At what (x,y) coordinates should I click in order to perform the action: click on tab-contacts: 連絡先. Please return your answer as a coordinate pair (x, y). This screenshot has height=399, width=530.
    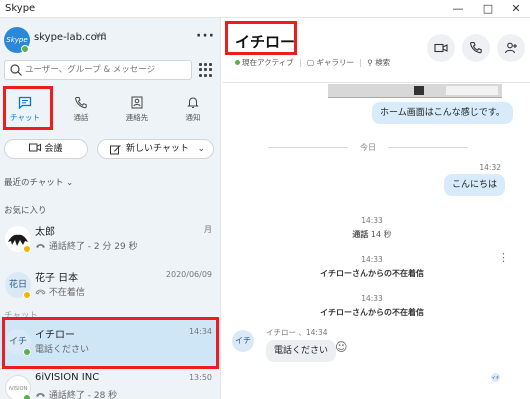
    Looking at the image, I should click on (137, 110).